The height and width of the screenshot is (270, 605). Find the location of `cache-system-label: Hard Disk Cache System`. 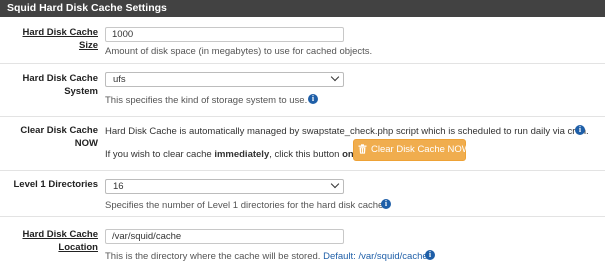

cache-system-label: Hard Disk Cache System is located at coordinates (60, 85).